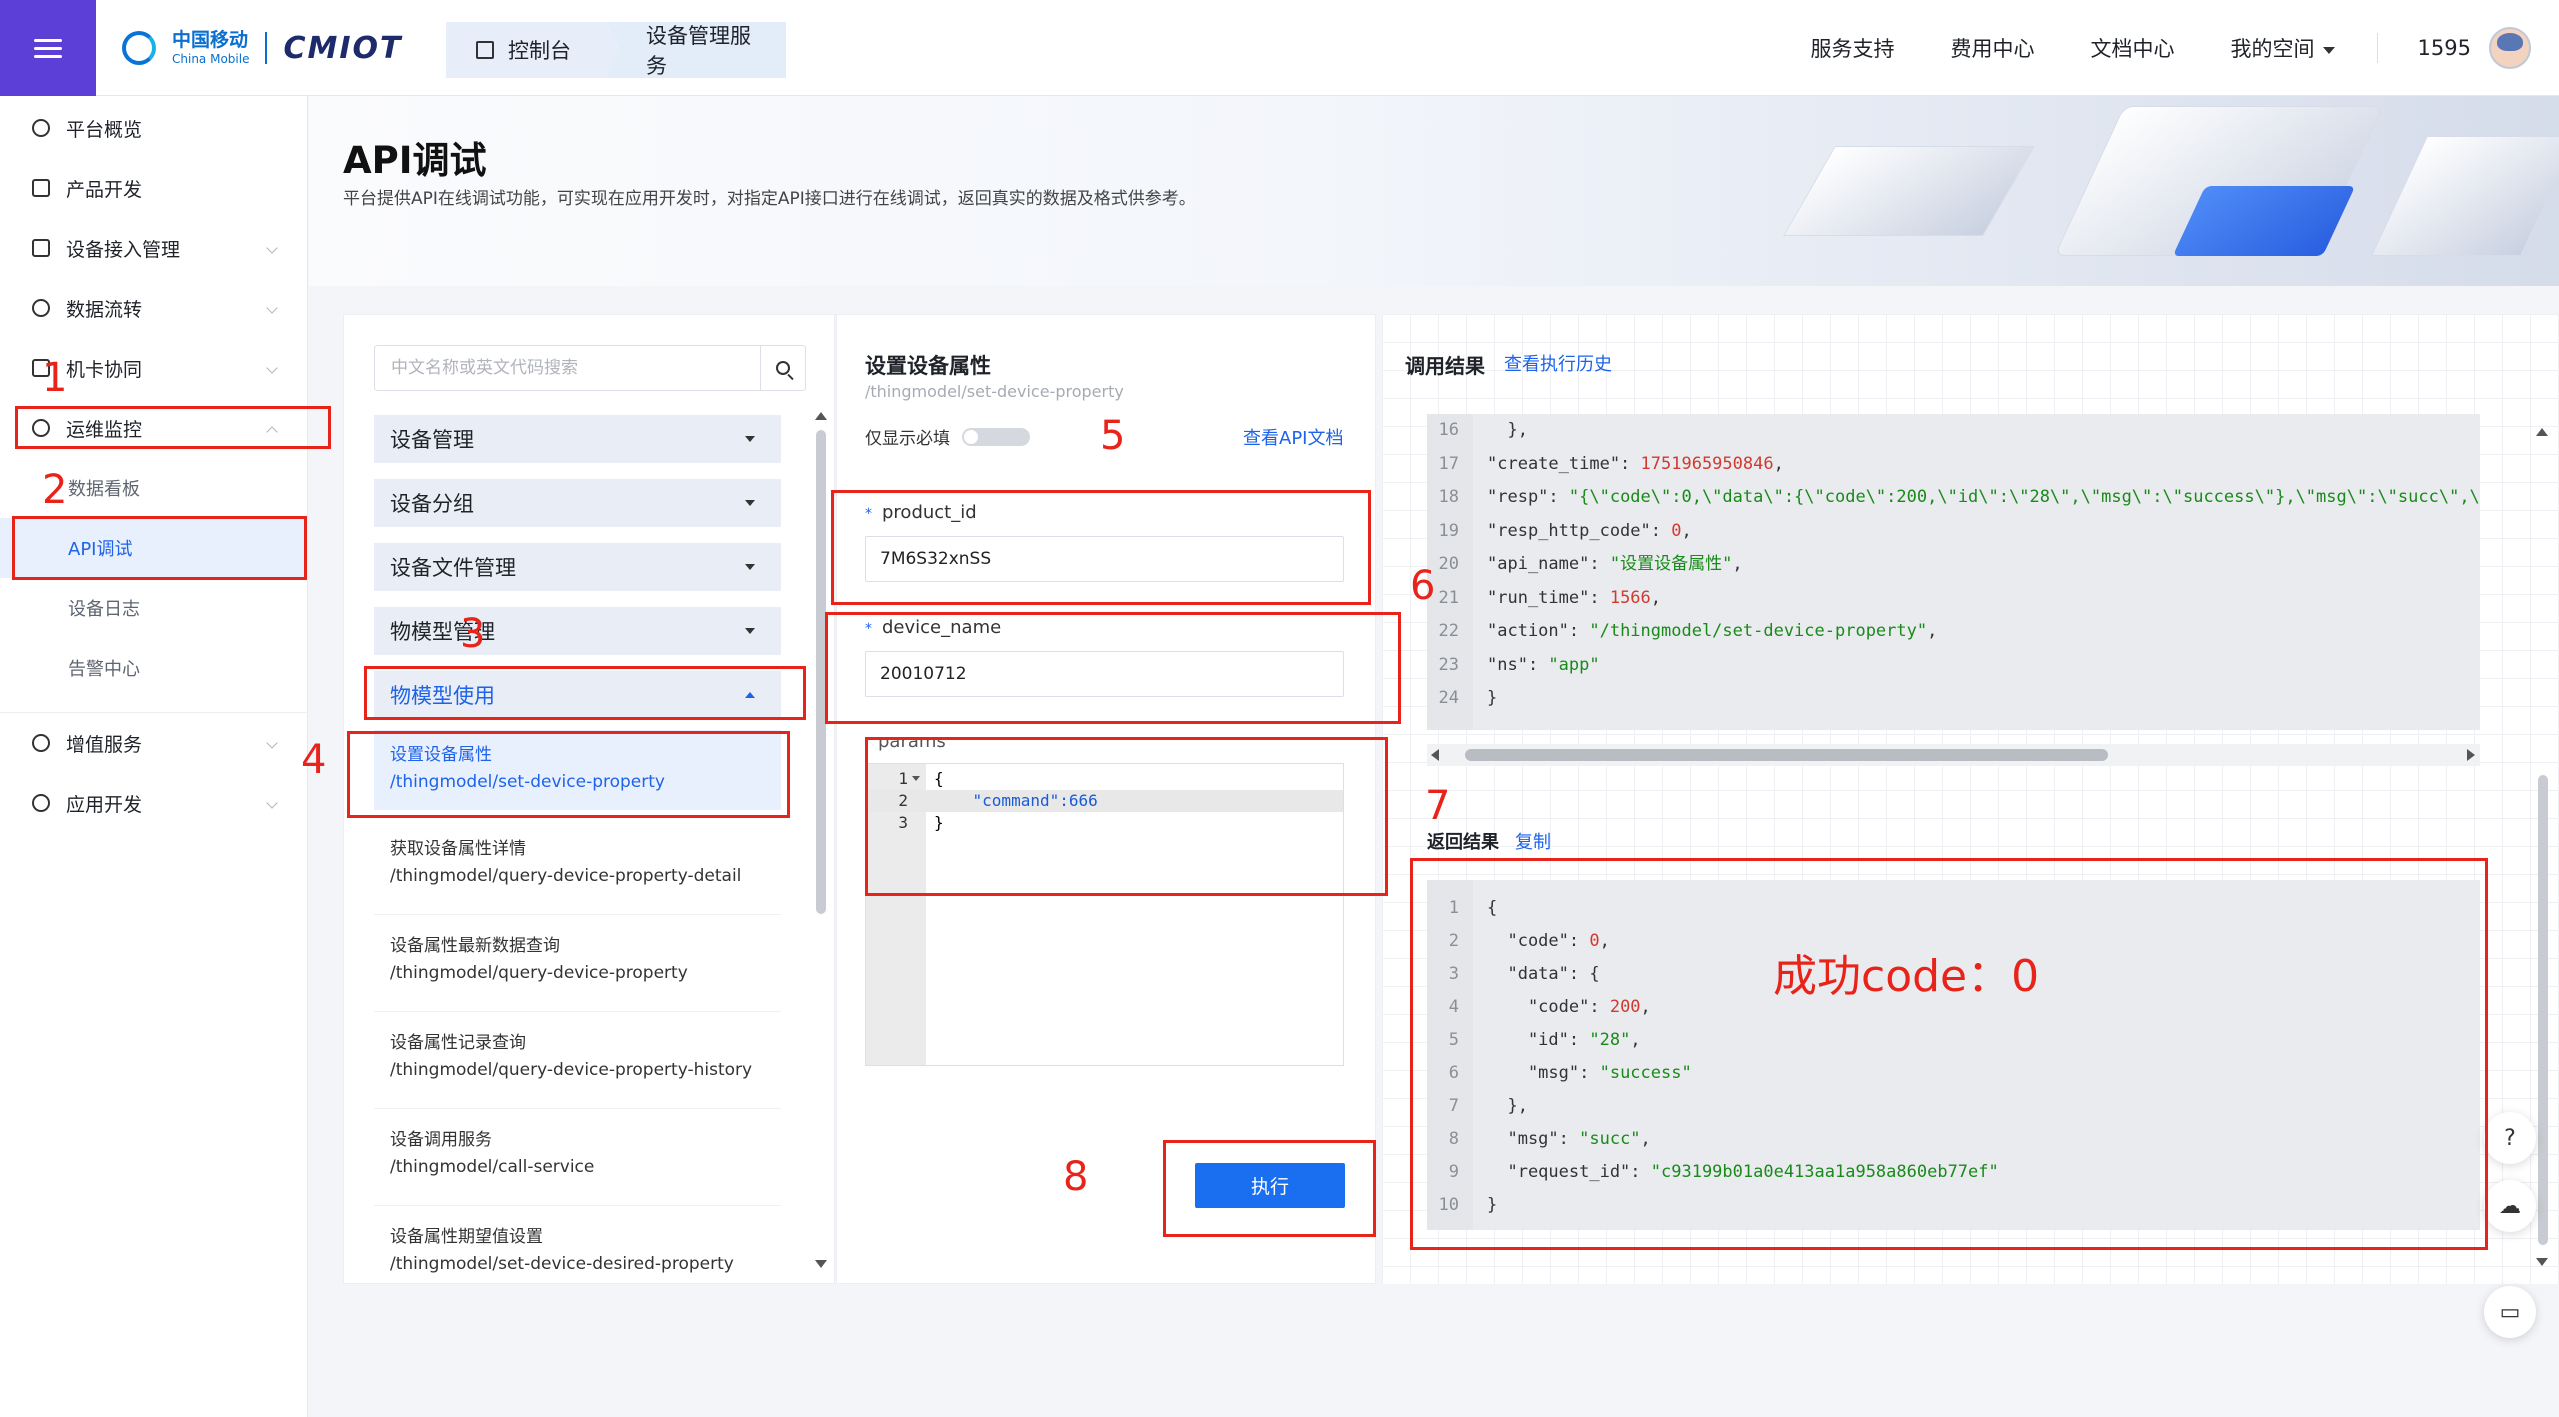 The height and width of the screenshot is (1417, 2559). What do you see at coordinates (1423, 586) in the screenshot?
I see `annotation-step-6: 6` at bounding box center [1423, 586].